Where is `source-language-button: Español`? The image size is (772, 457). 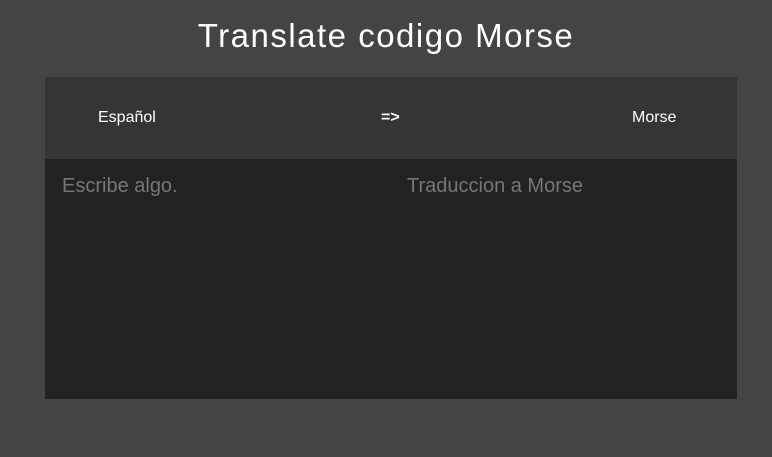 source-language-button: Español is located at coordinates (127, 118).